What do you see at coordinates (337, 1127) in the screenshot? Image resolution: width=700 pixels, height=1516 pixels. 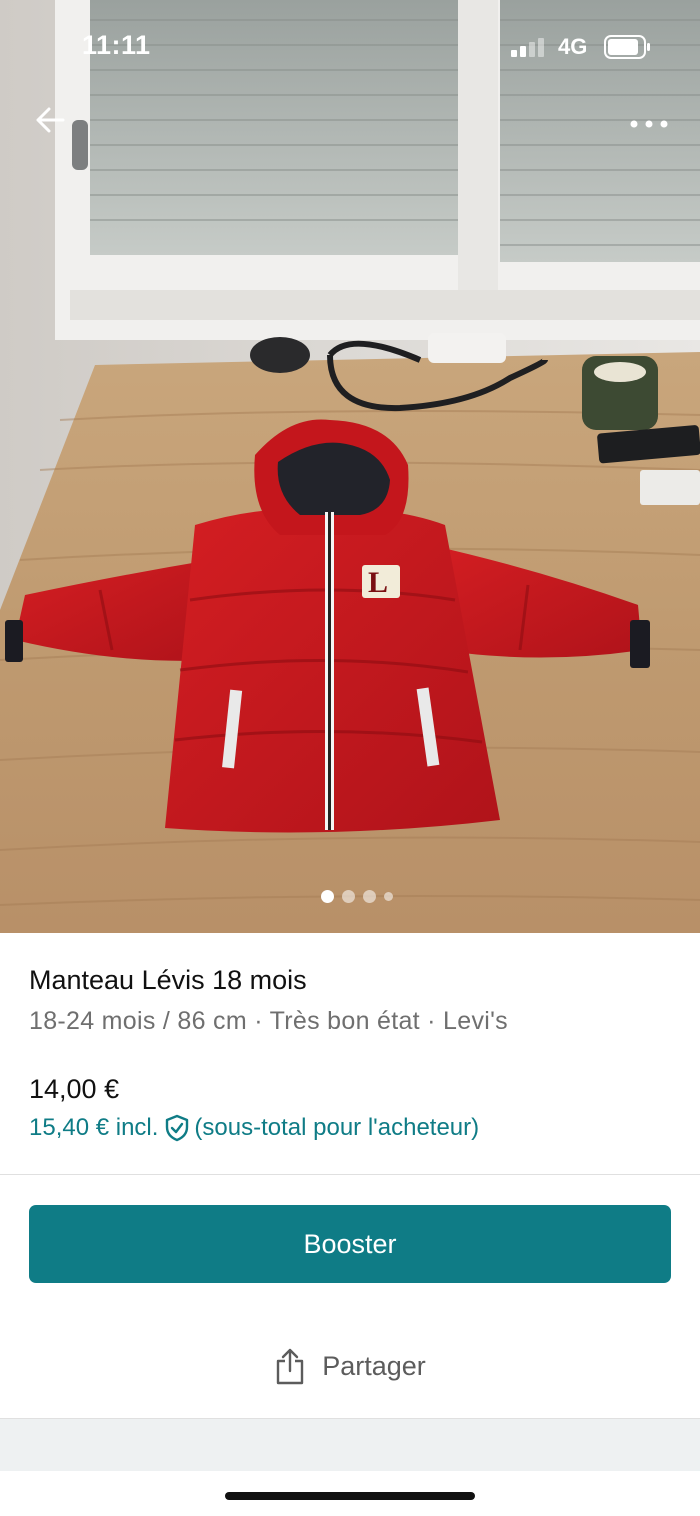 I see `buyer-price-note: (sous-total pour l'acheteur)` at bounding box center [337, 1127].